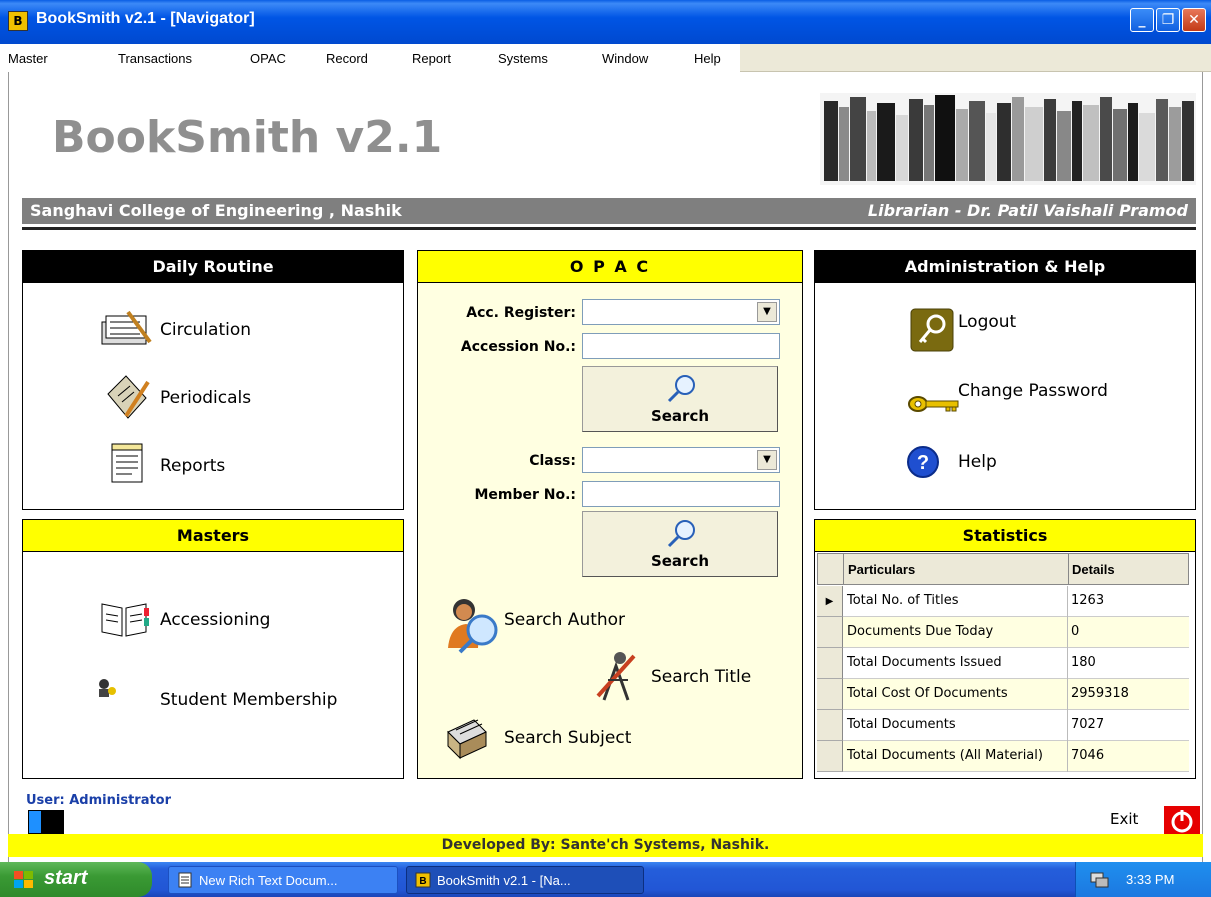 The image size is (1211, 897). Describe the element at coordinates (1168, 20) in the screenshot. I see `restore-button: ❐` at that location.